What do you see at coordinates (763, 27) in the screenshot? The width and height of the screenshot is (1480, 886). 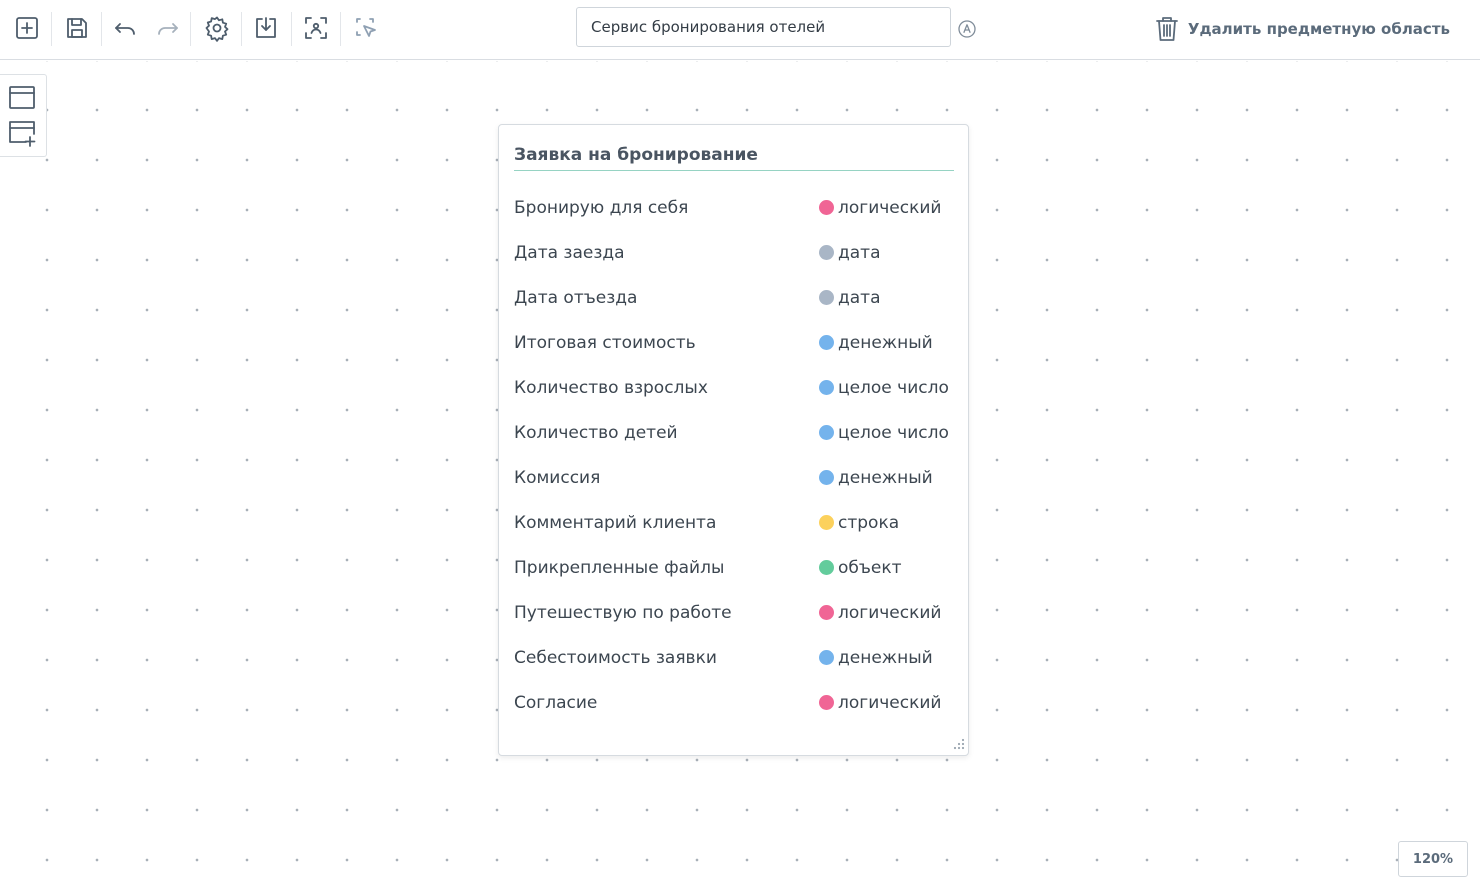 I see `domain-title-input` at bounding box center [763, 27].